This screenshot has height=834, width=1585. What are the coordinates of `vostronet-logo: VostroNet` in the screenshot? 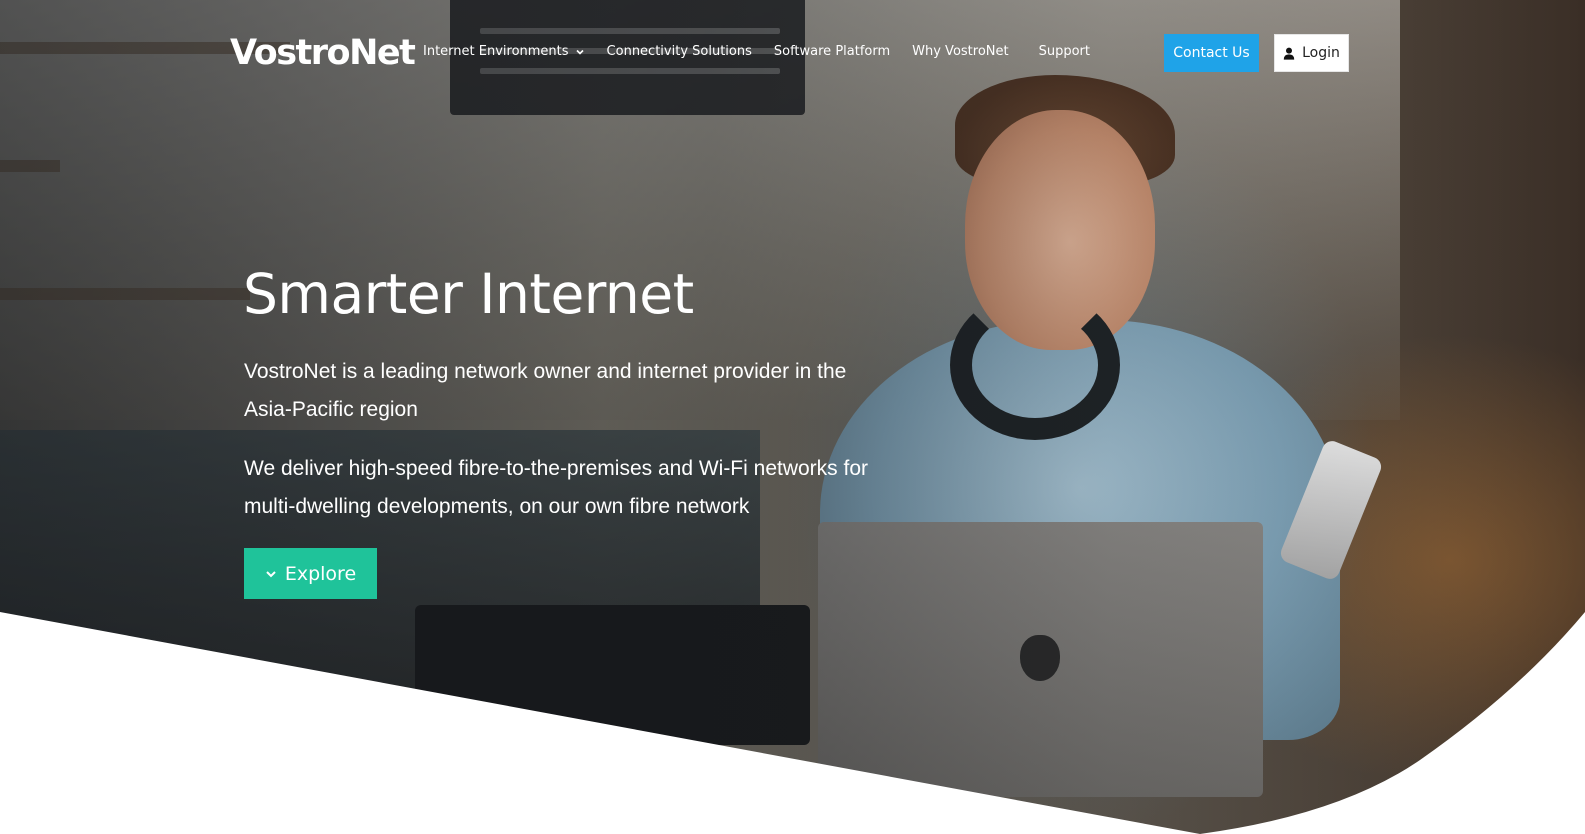 It's located at (323, 53).